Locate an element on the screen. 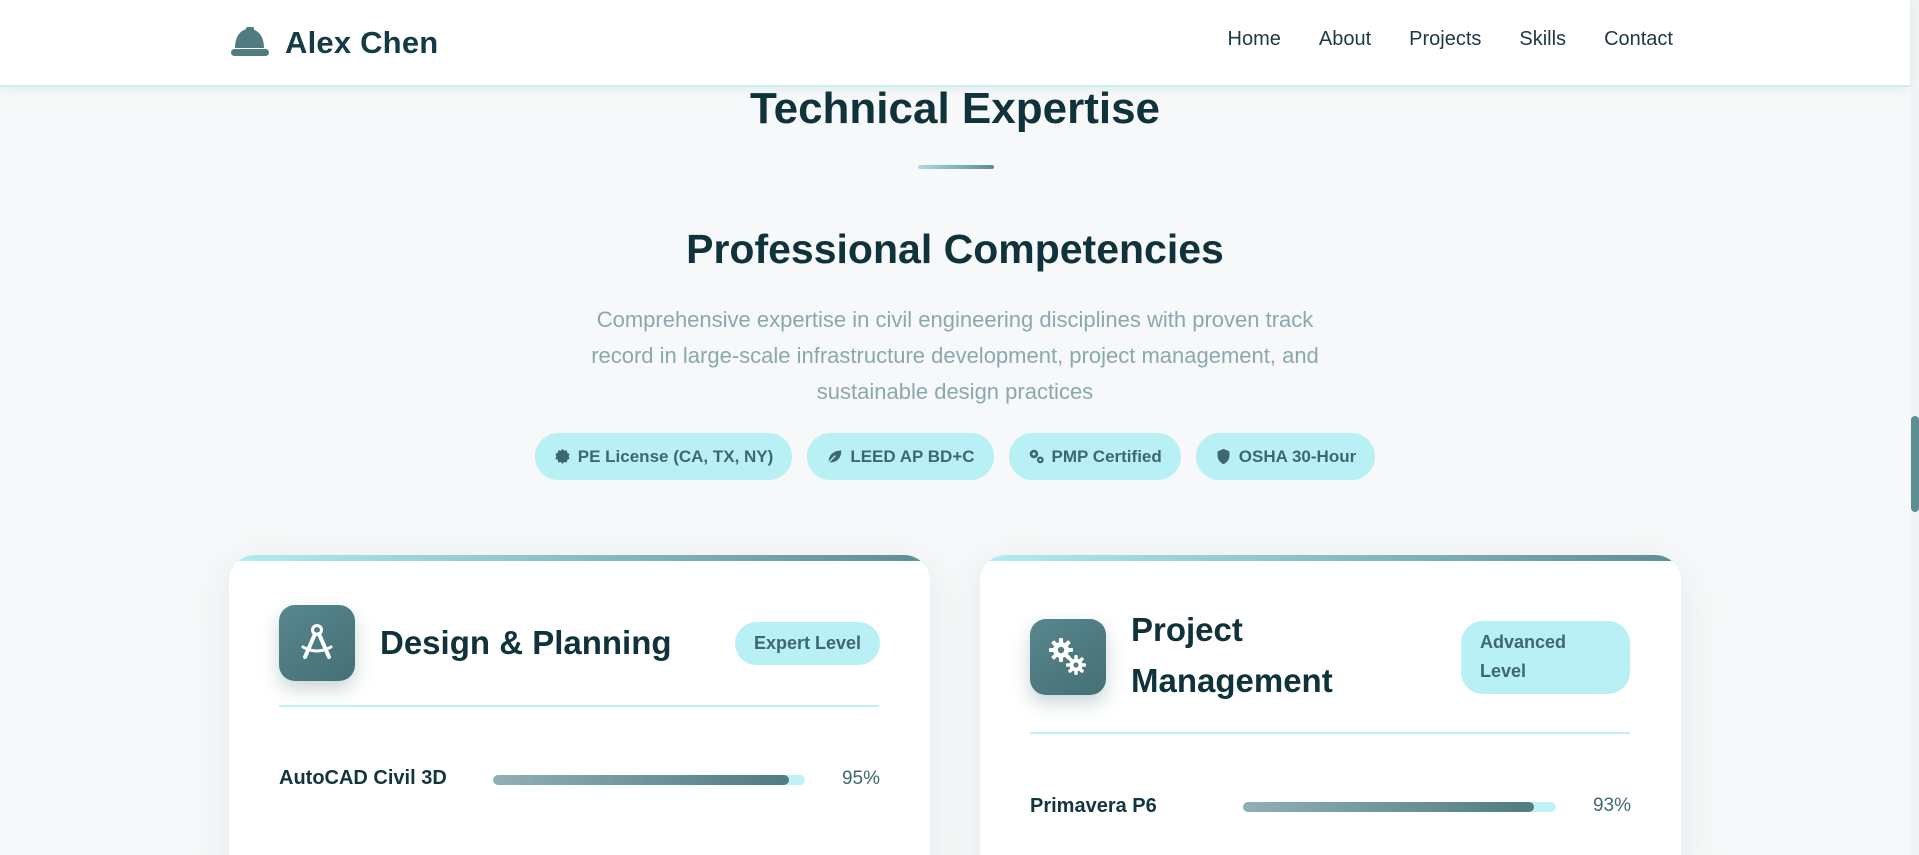 Image resolution: width=1919 pixels, height=855 pixels. nav-link-contact: Contact is located at coordinates (1638, 39).